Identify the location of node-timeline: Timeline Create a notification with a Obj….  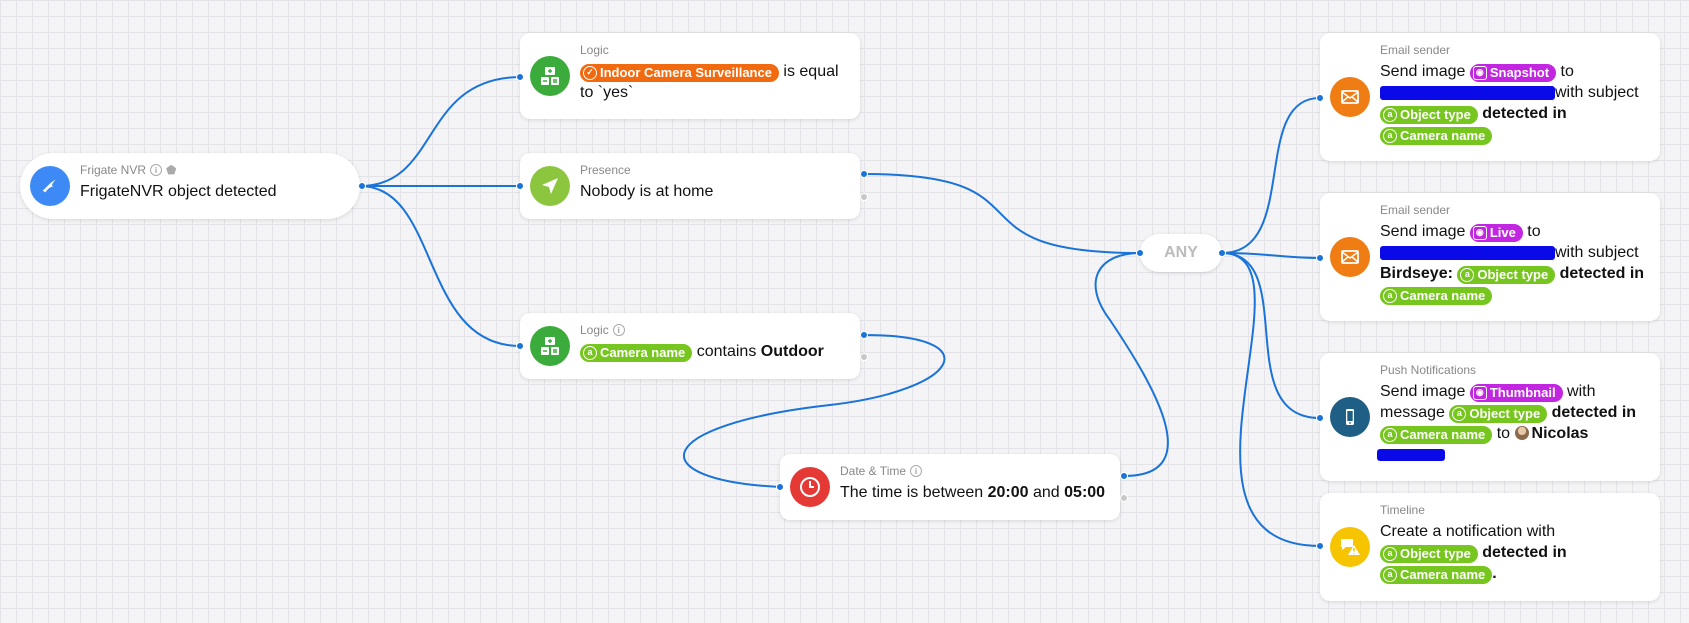
(1490, 547).